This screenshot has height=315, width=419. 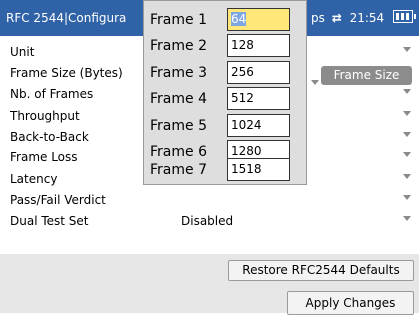 I want to click on restore-defaults-button: Restore RFC2544 Defaults, so click(x=321, y=270).